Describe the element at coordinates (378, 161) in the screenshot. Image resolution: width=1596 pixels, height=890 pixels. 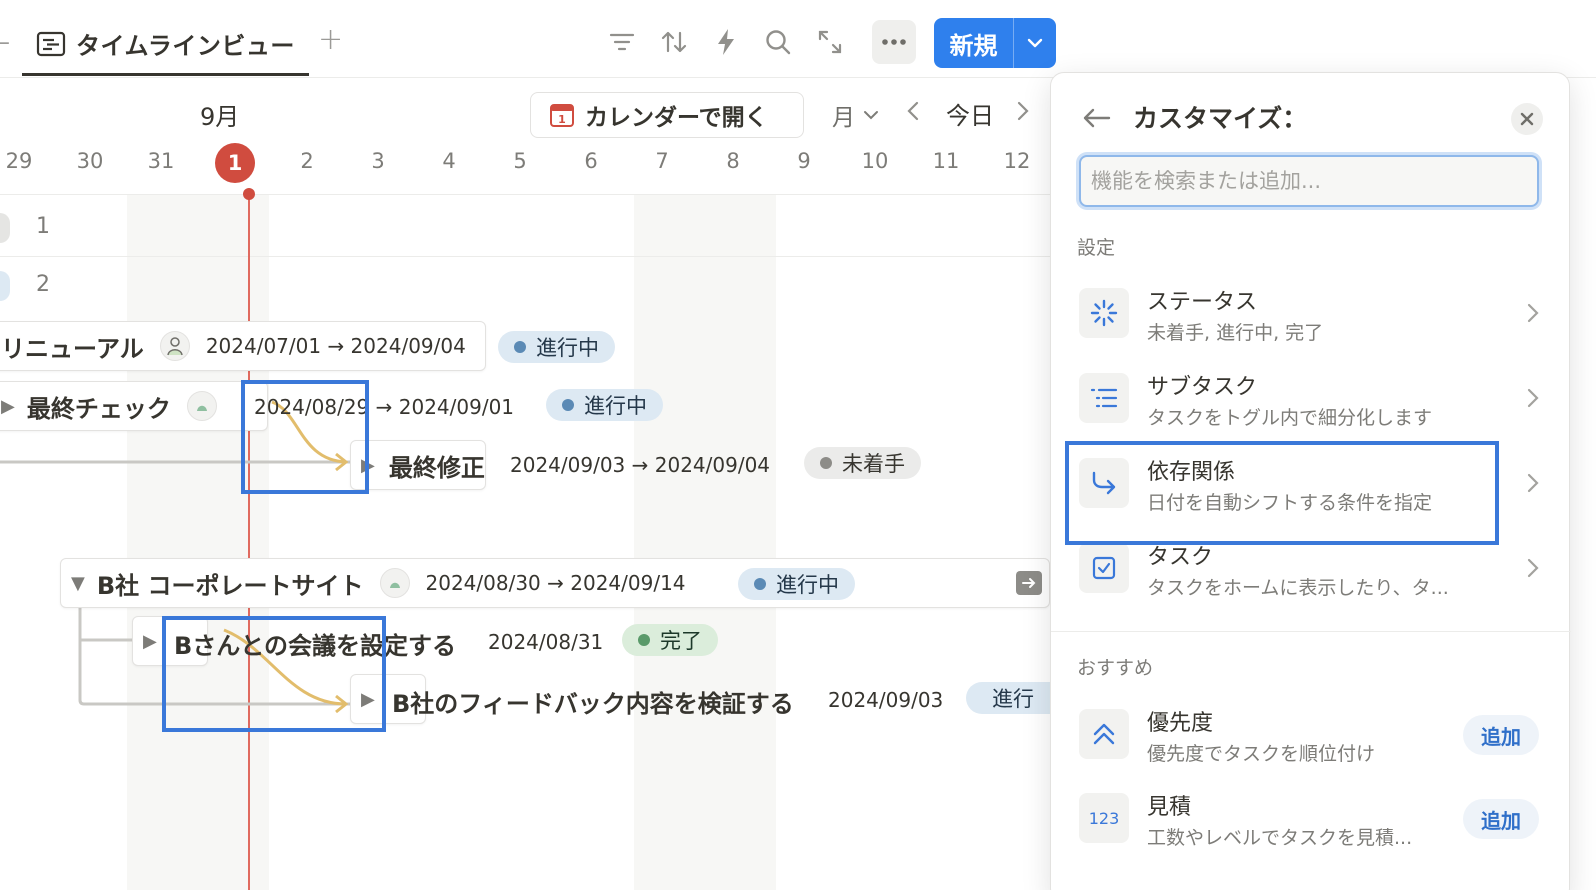
I see `day-label: 3` at that location.